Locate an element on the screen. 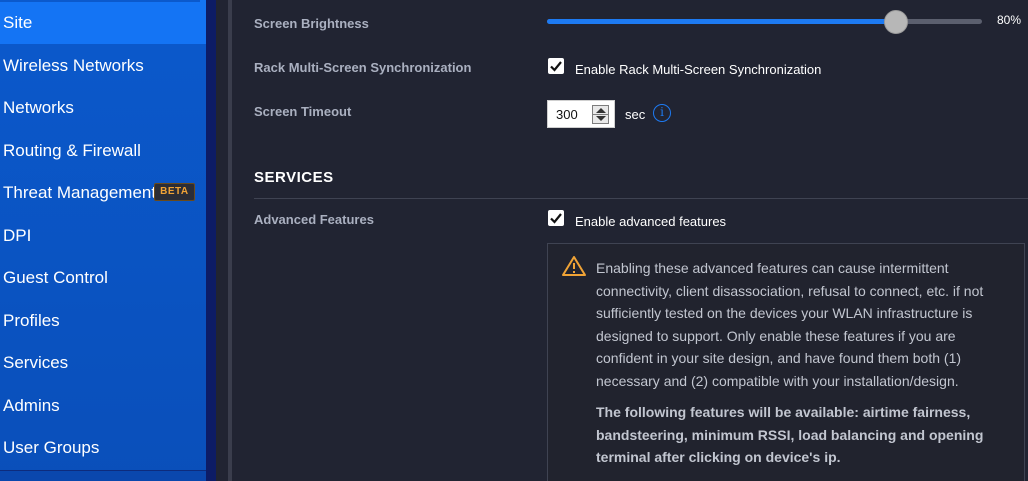 The height and width of the screenshot is (481, 1028). timeout-label: Screen Timeout is located at coordinates (303, 111).